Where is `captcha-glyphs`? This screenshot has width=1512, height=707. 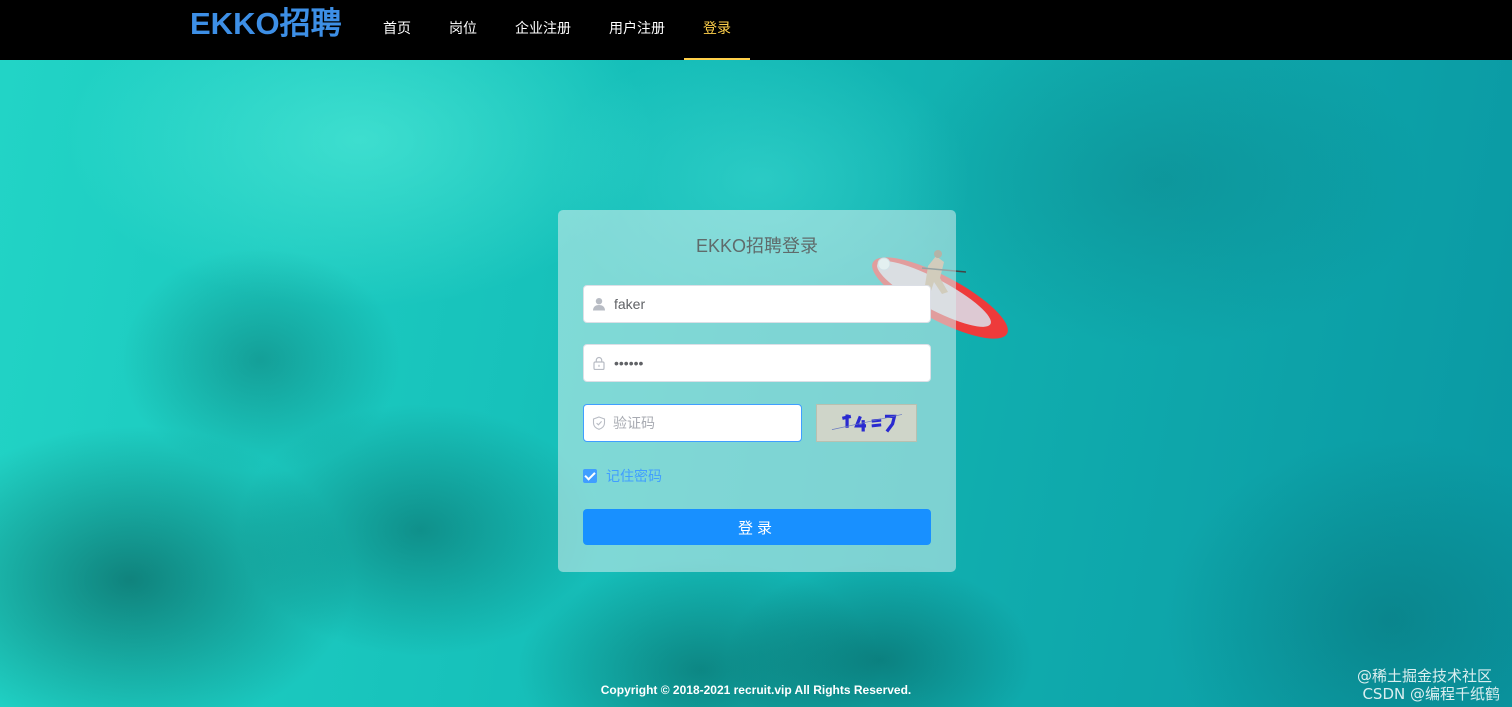
captcha-glyphs is located at coordinates (867, 423).